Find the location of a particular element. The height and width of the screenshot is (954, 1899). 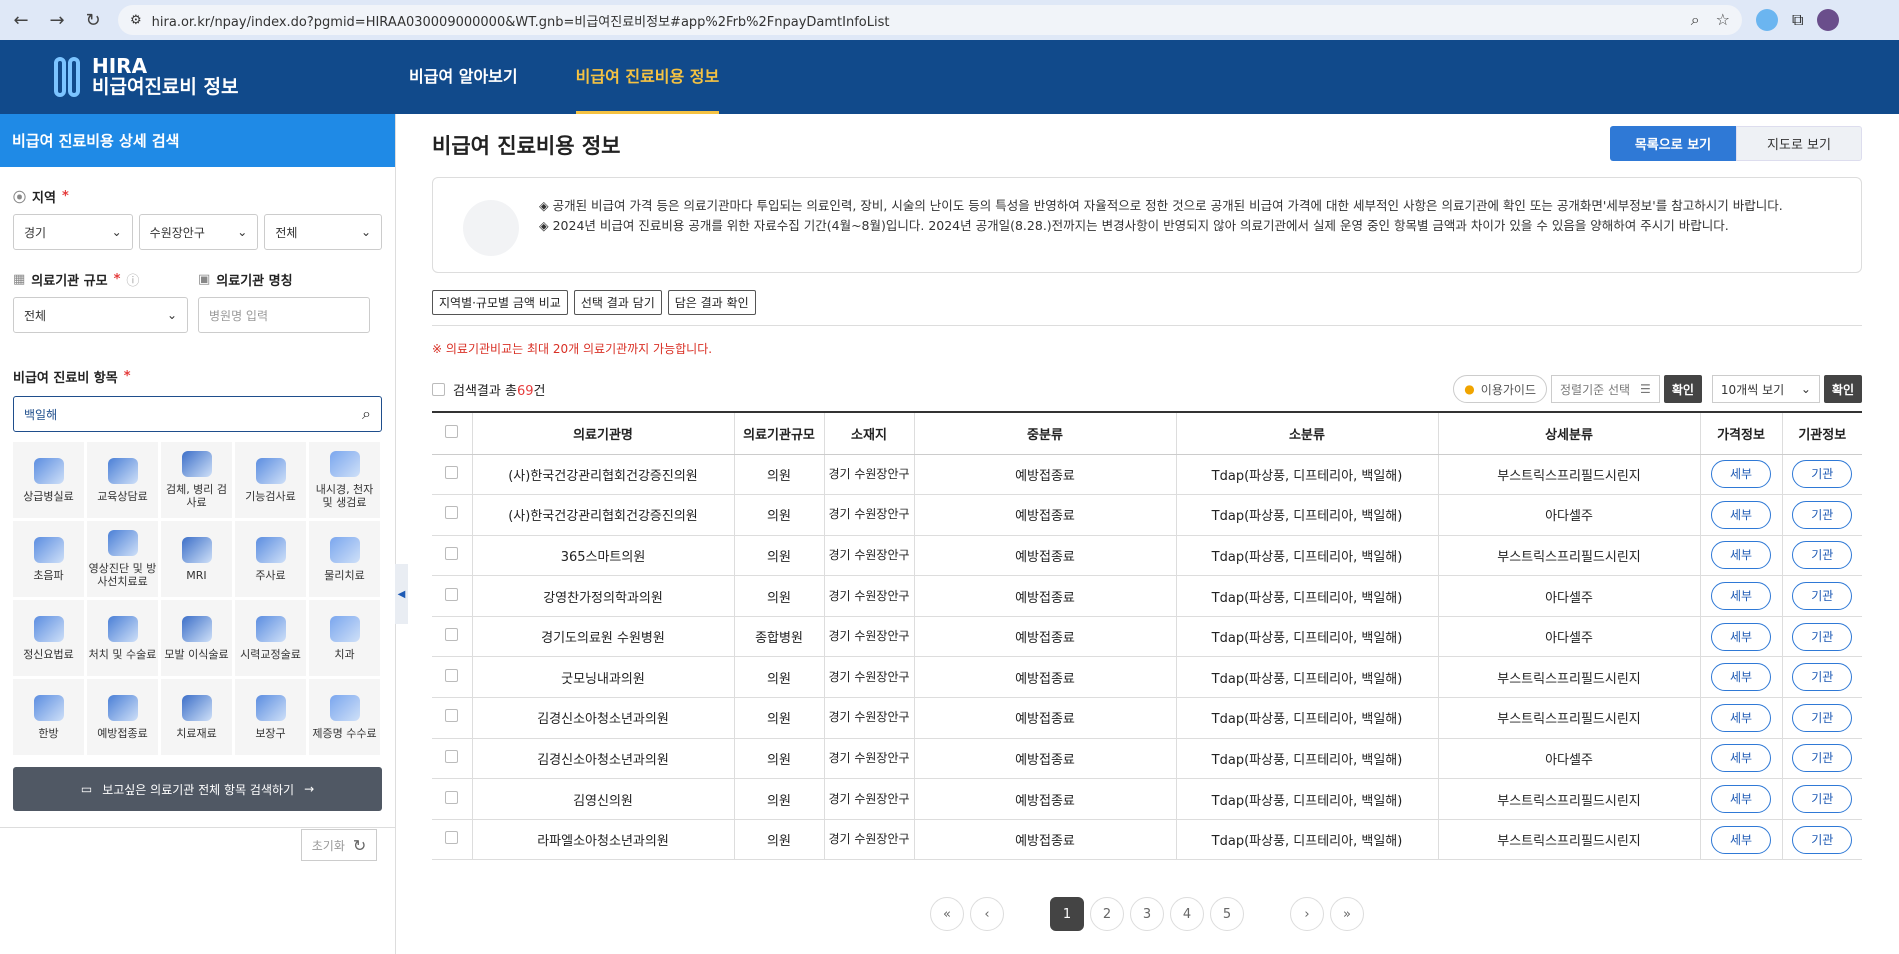

extension-icon is located at coordinates (1767, 20).